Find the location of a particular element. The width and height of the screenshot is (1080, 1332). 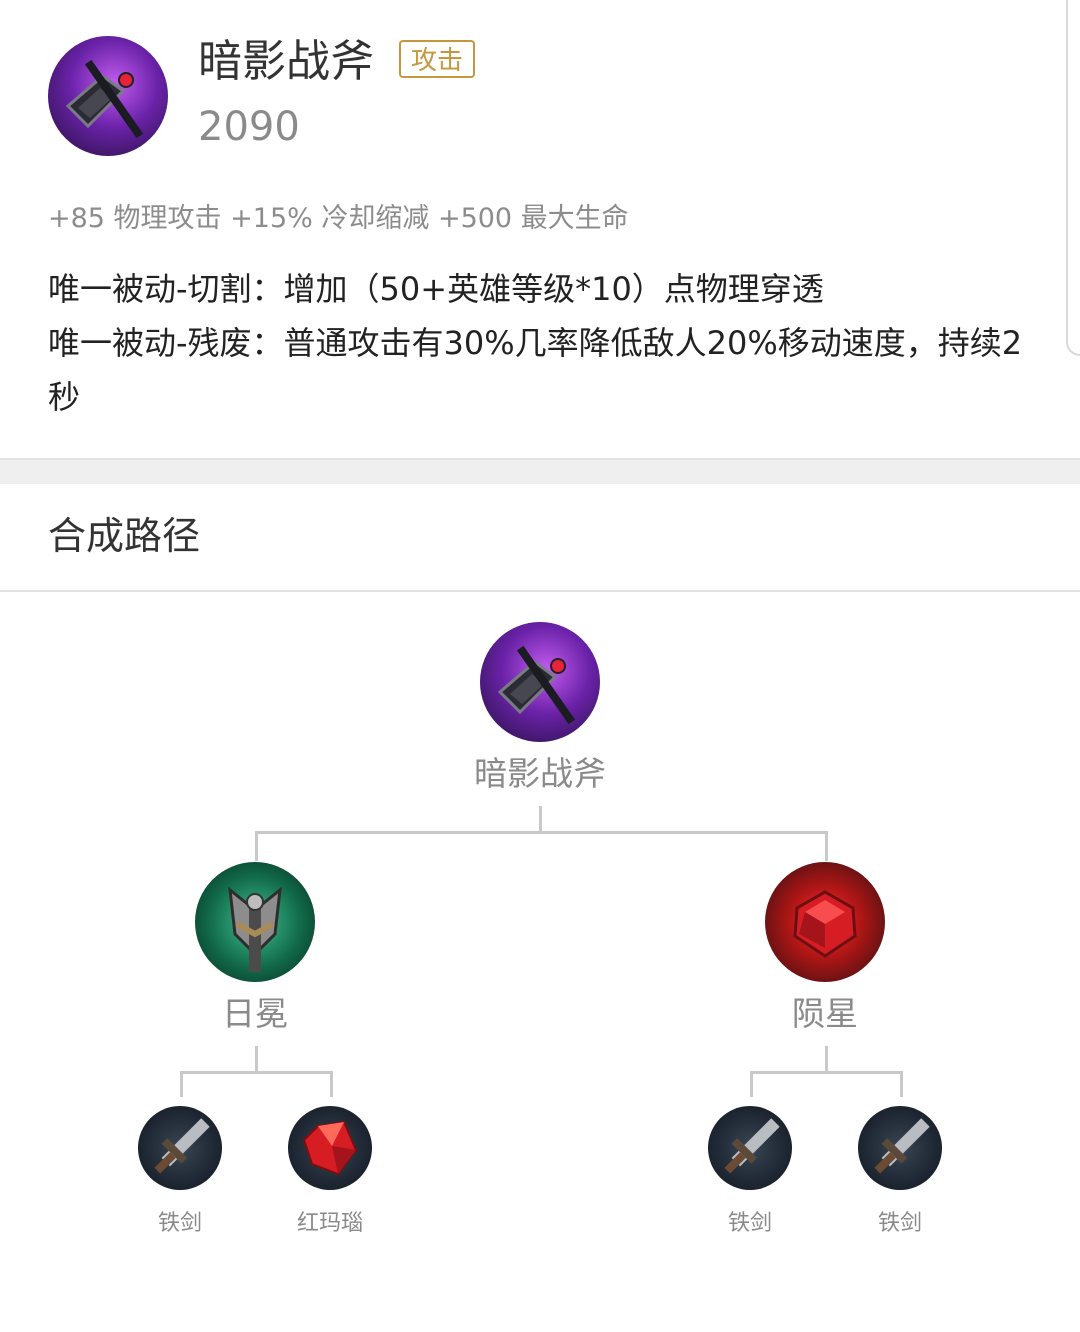

tree-mid-left-label: 日冕 is located at coordinates (255, 1013).